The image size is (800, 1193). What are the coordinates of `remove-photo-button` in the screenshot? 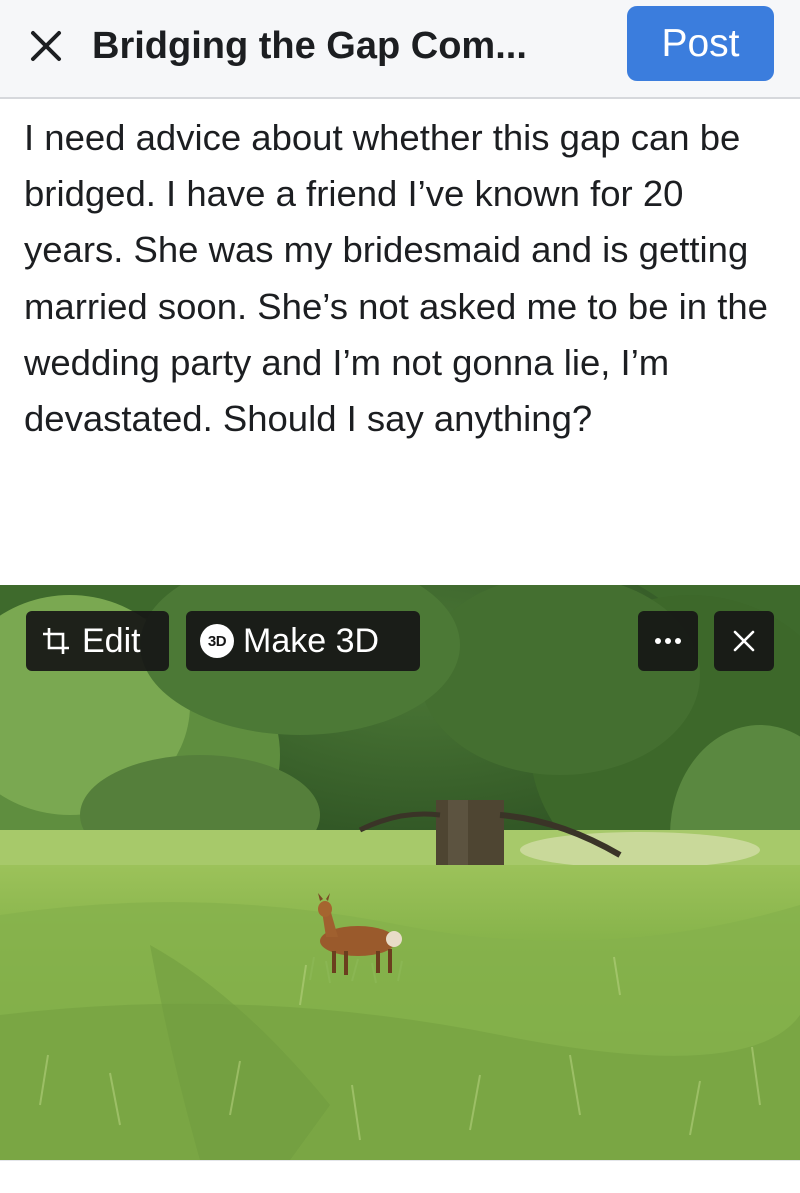 It's located at (744, 641).